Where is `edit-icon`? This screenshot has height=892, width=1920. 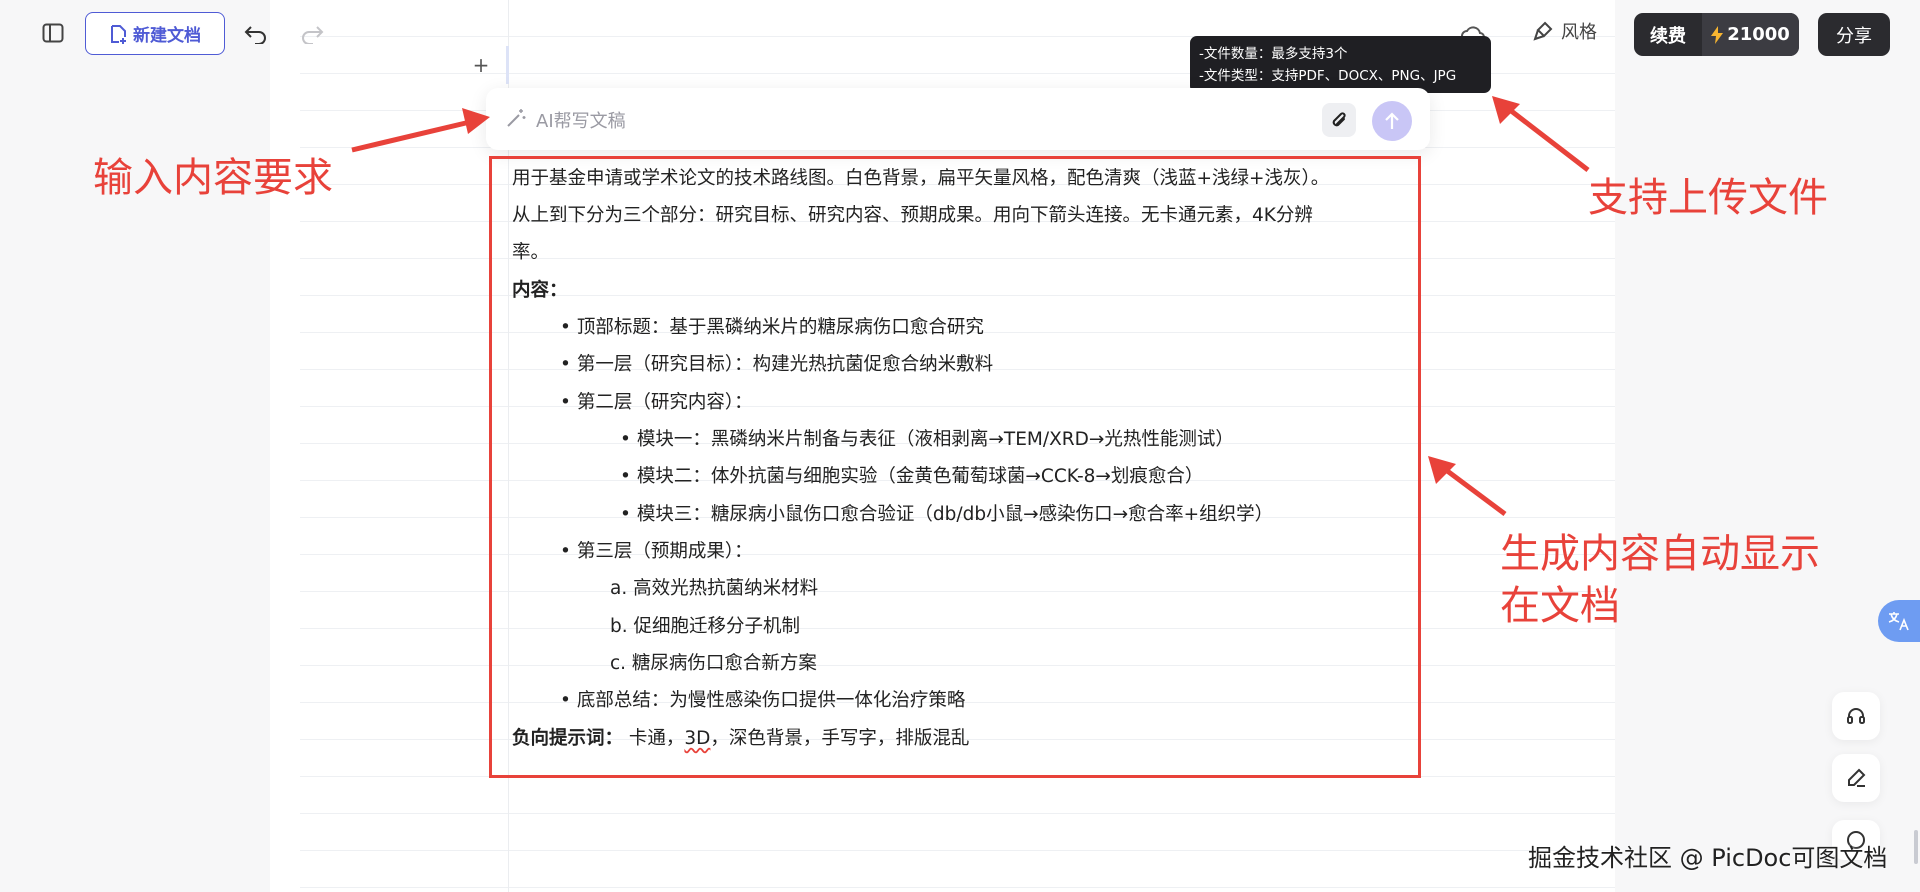 edit-icon is located at coordinates (1857, 777).